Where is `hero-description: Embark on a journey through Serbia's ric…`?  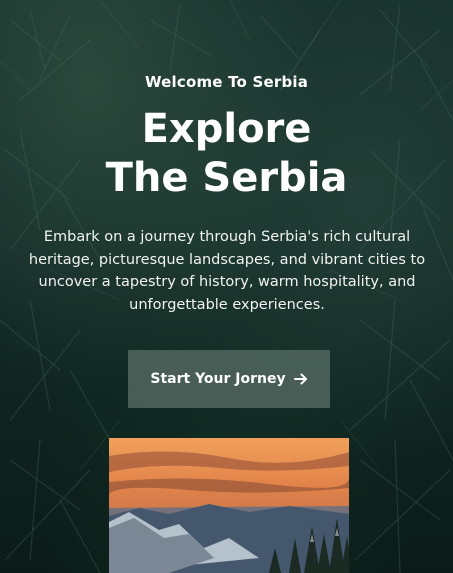 hero-description: Embark on a journey through Serbia's ric… is located at coordinates (227, 271).